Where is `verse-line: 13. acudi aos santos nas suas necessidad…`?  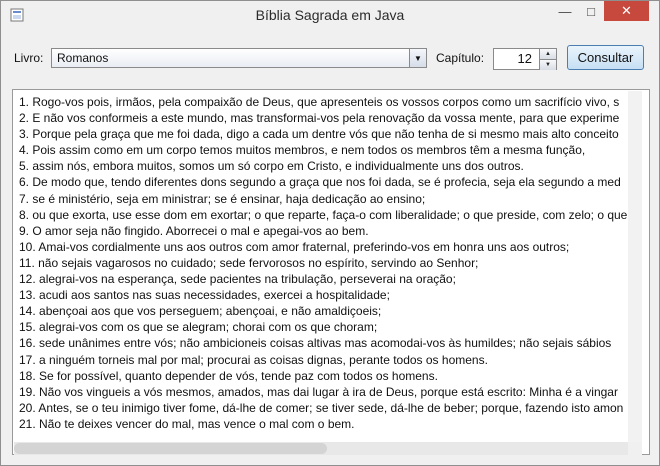
verse-line: 13. acudi aos santos nas suas necessidad… is located at coordinates (204, 295).